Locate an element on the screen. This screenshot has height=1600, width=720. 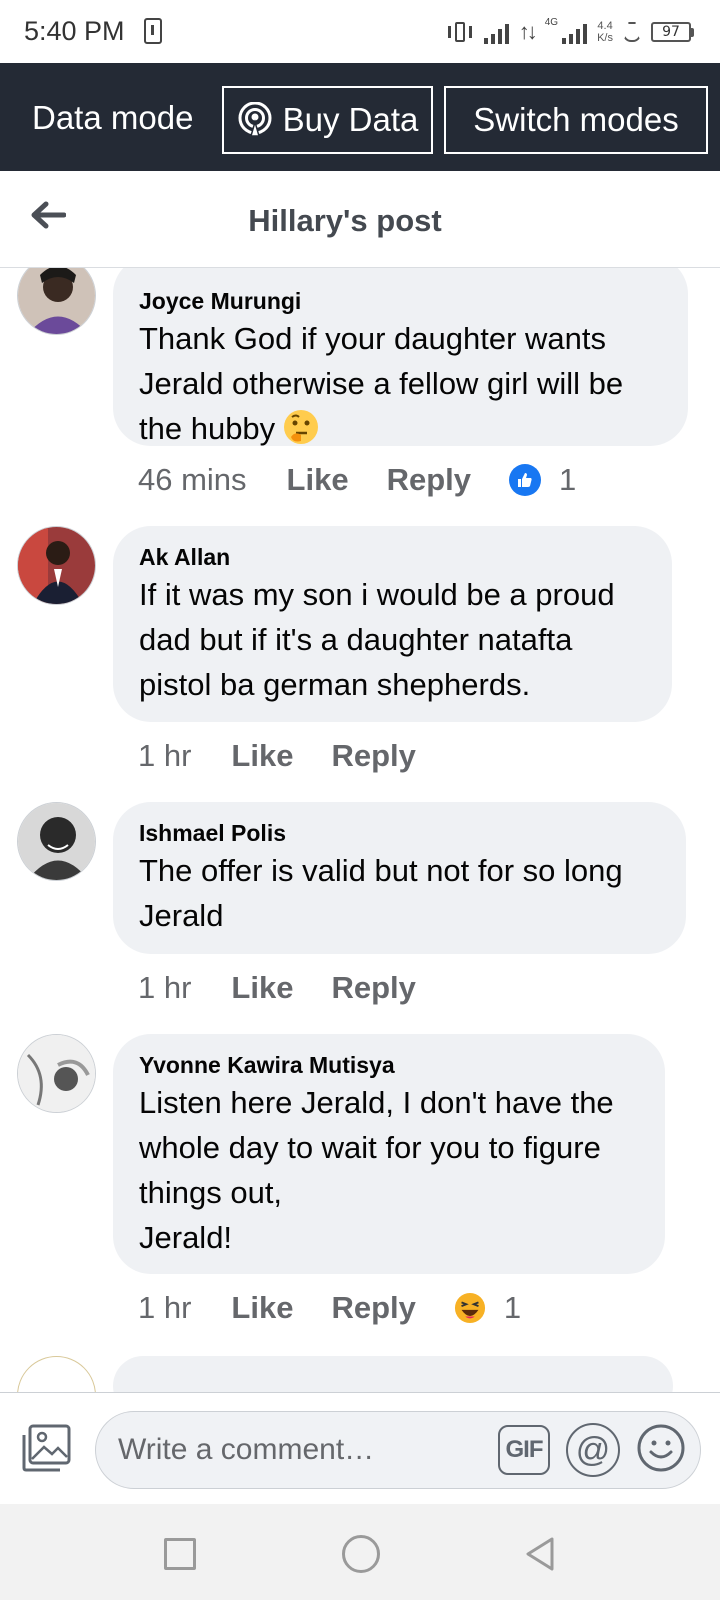
speed-unit: K/s is located at coordinates (605, 38).